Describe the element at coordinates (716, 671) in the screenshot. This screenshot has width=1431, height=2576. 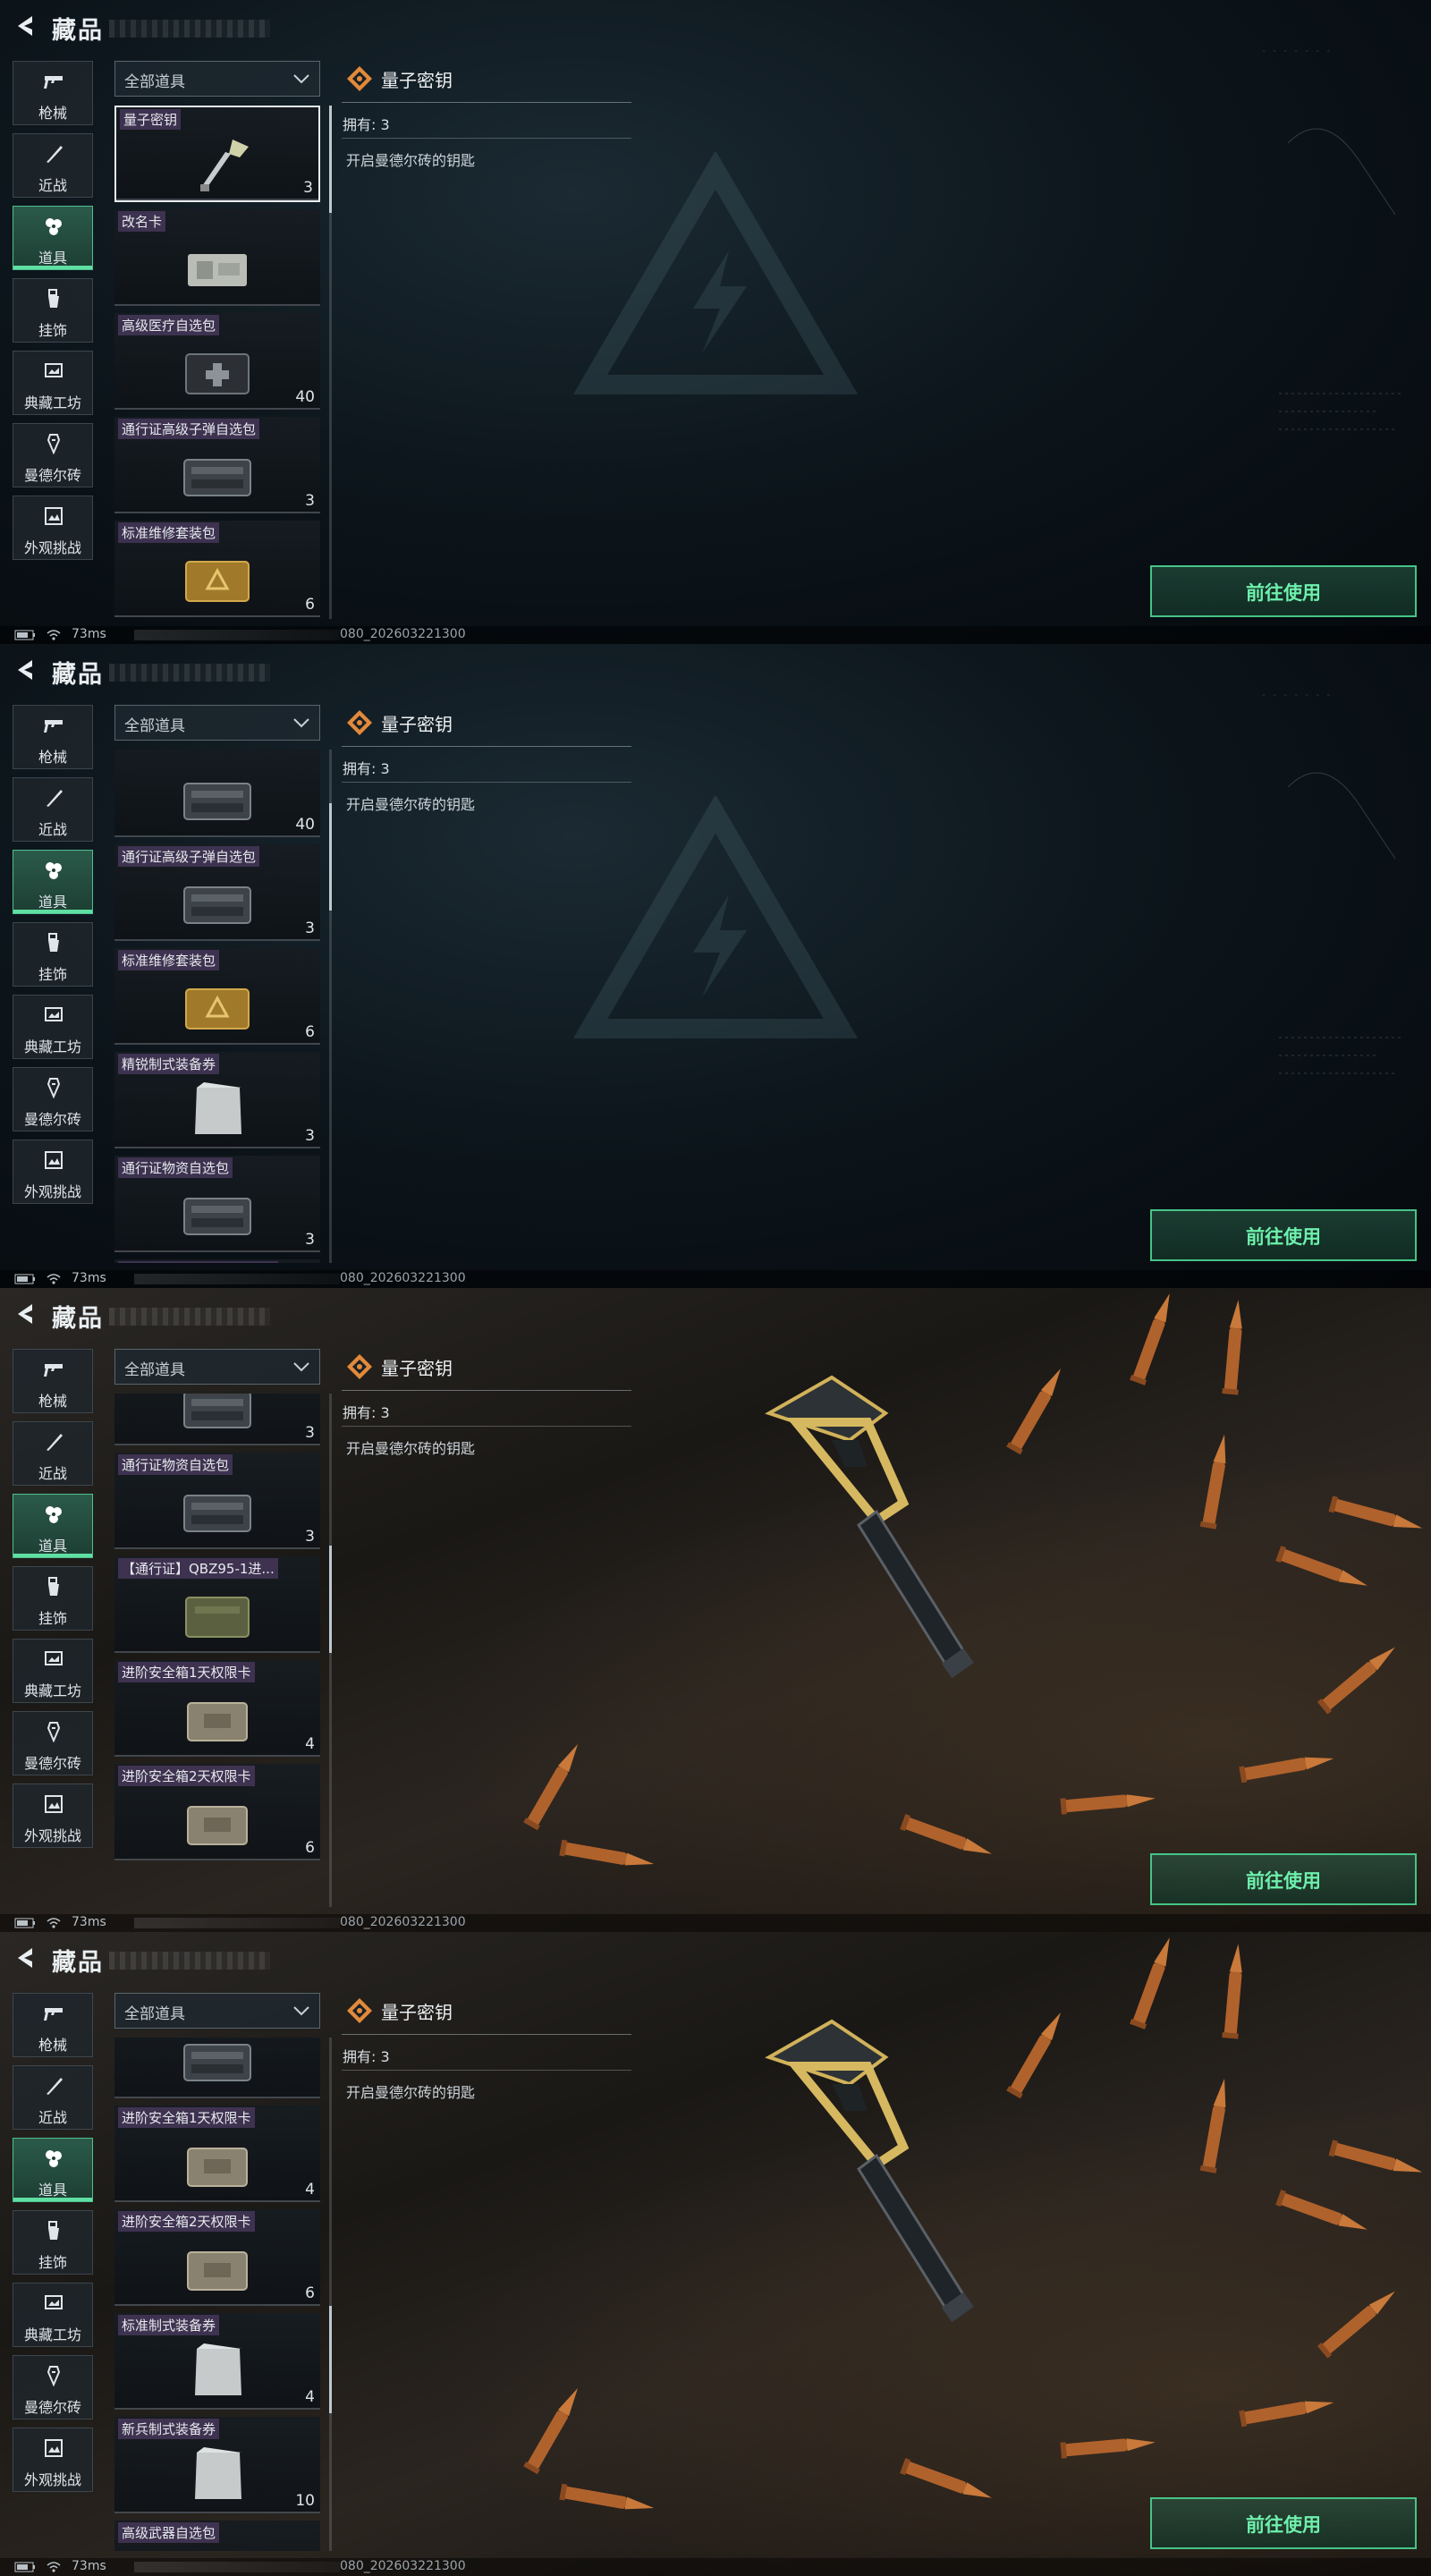
I see `top-bar: 藏品` at that location.